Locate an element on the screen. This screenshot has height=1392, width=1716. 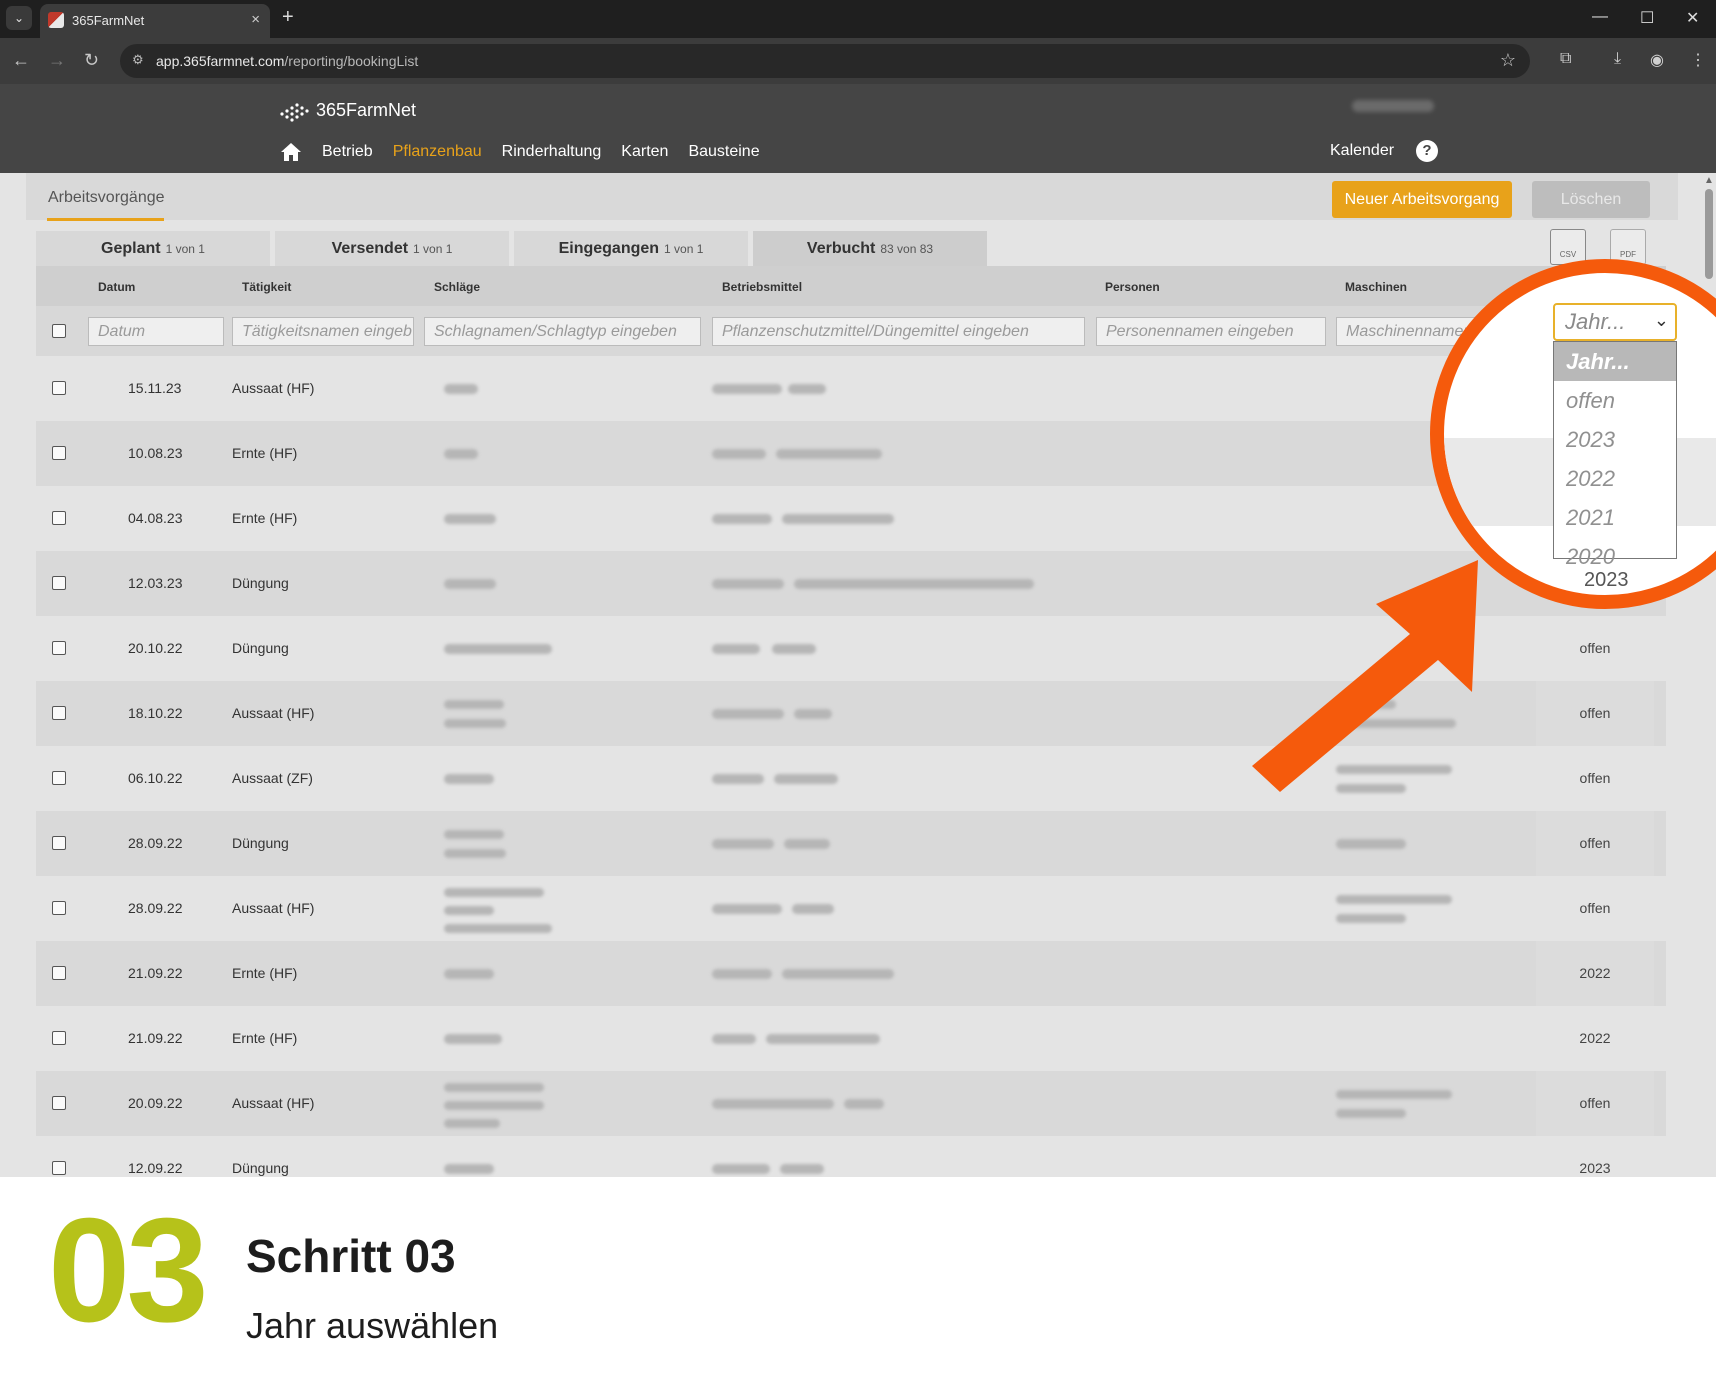
year-dropdown-list: Jahr... offen 2023 2022 2021 2020 is located at coordinates (1615, 455).